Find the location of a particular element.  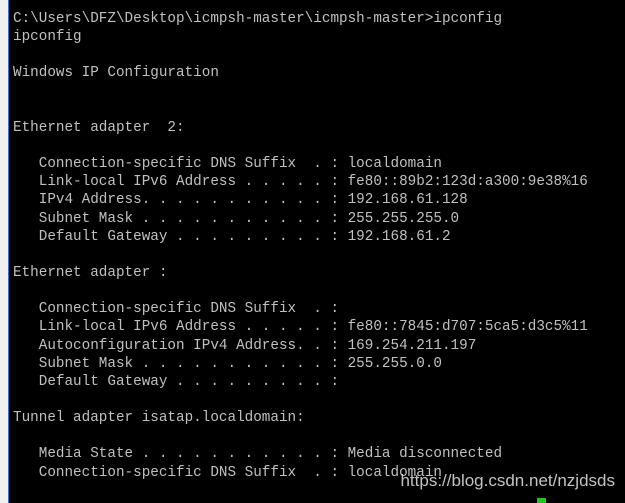

terminal-line: Windows IP Configuration is located at coordinates (116, 73).